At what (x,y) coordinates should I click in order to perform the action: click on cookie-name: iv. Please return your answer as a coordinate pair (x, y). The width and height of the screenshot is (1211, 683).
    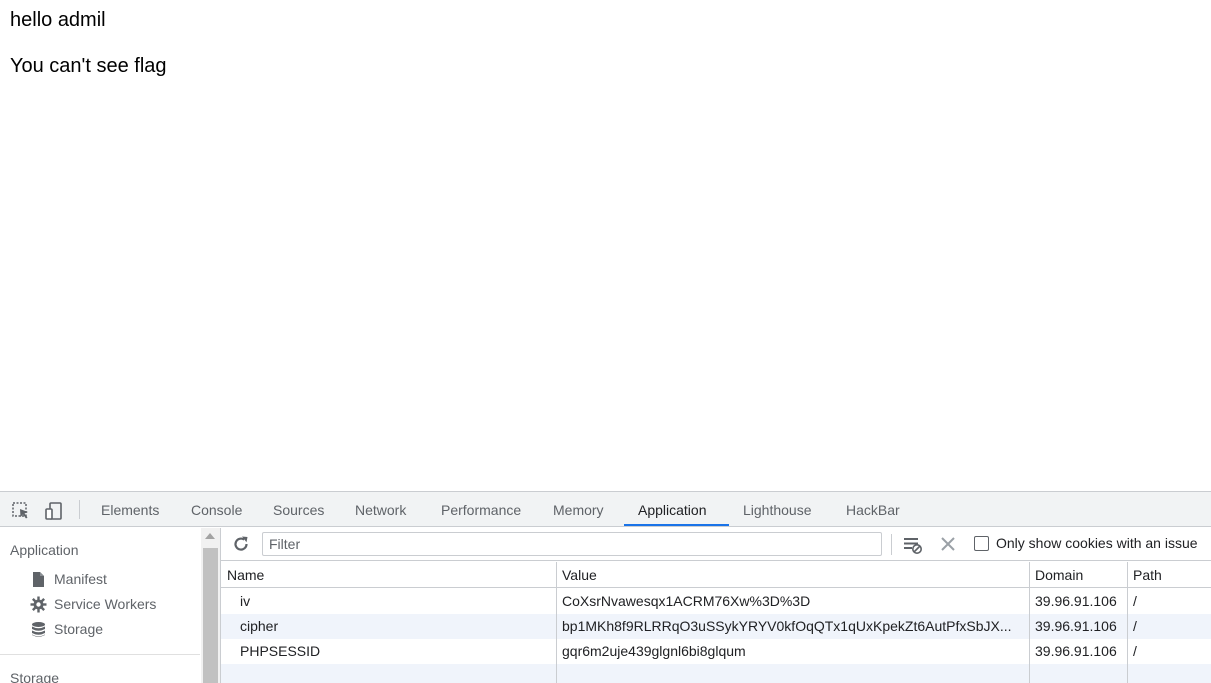
    Looking at the image, I should click on (245, 601).